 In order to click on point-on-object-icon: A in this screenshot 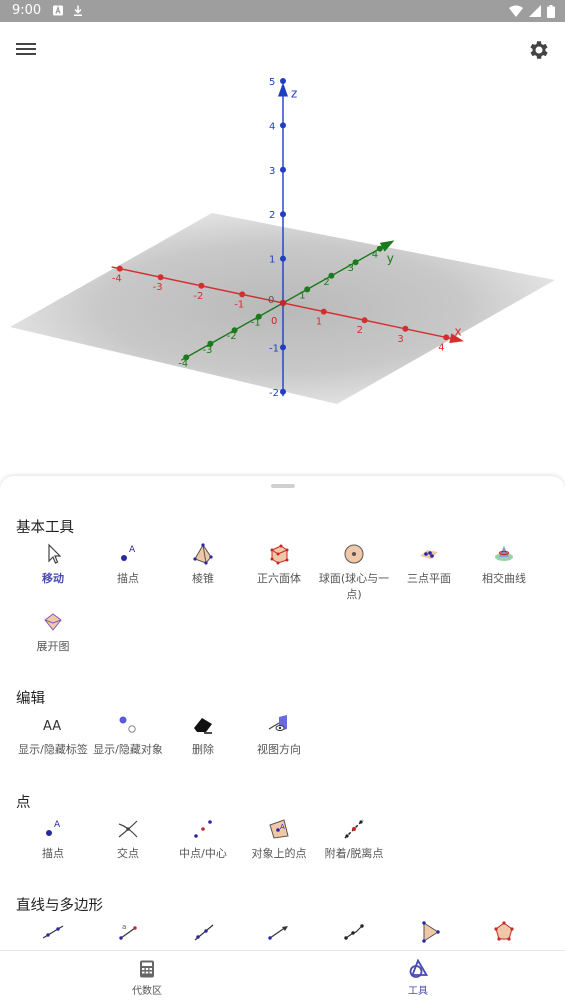, I will do `click(279, 829)`.